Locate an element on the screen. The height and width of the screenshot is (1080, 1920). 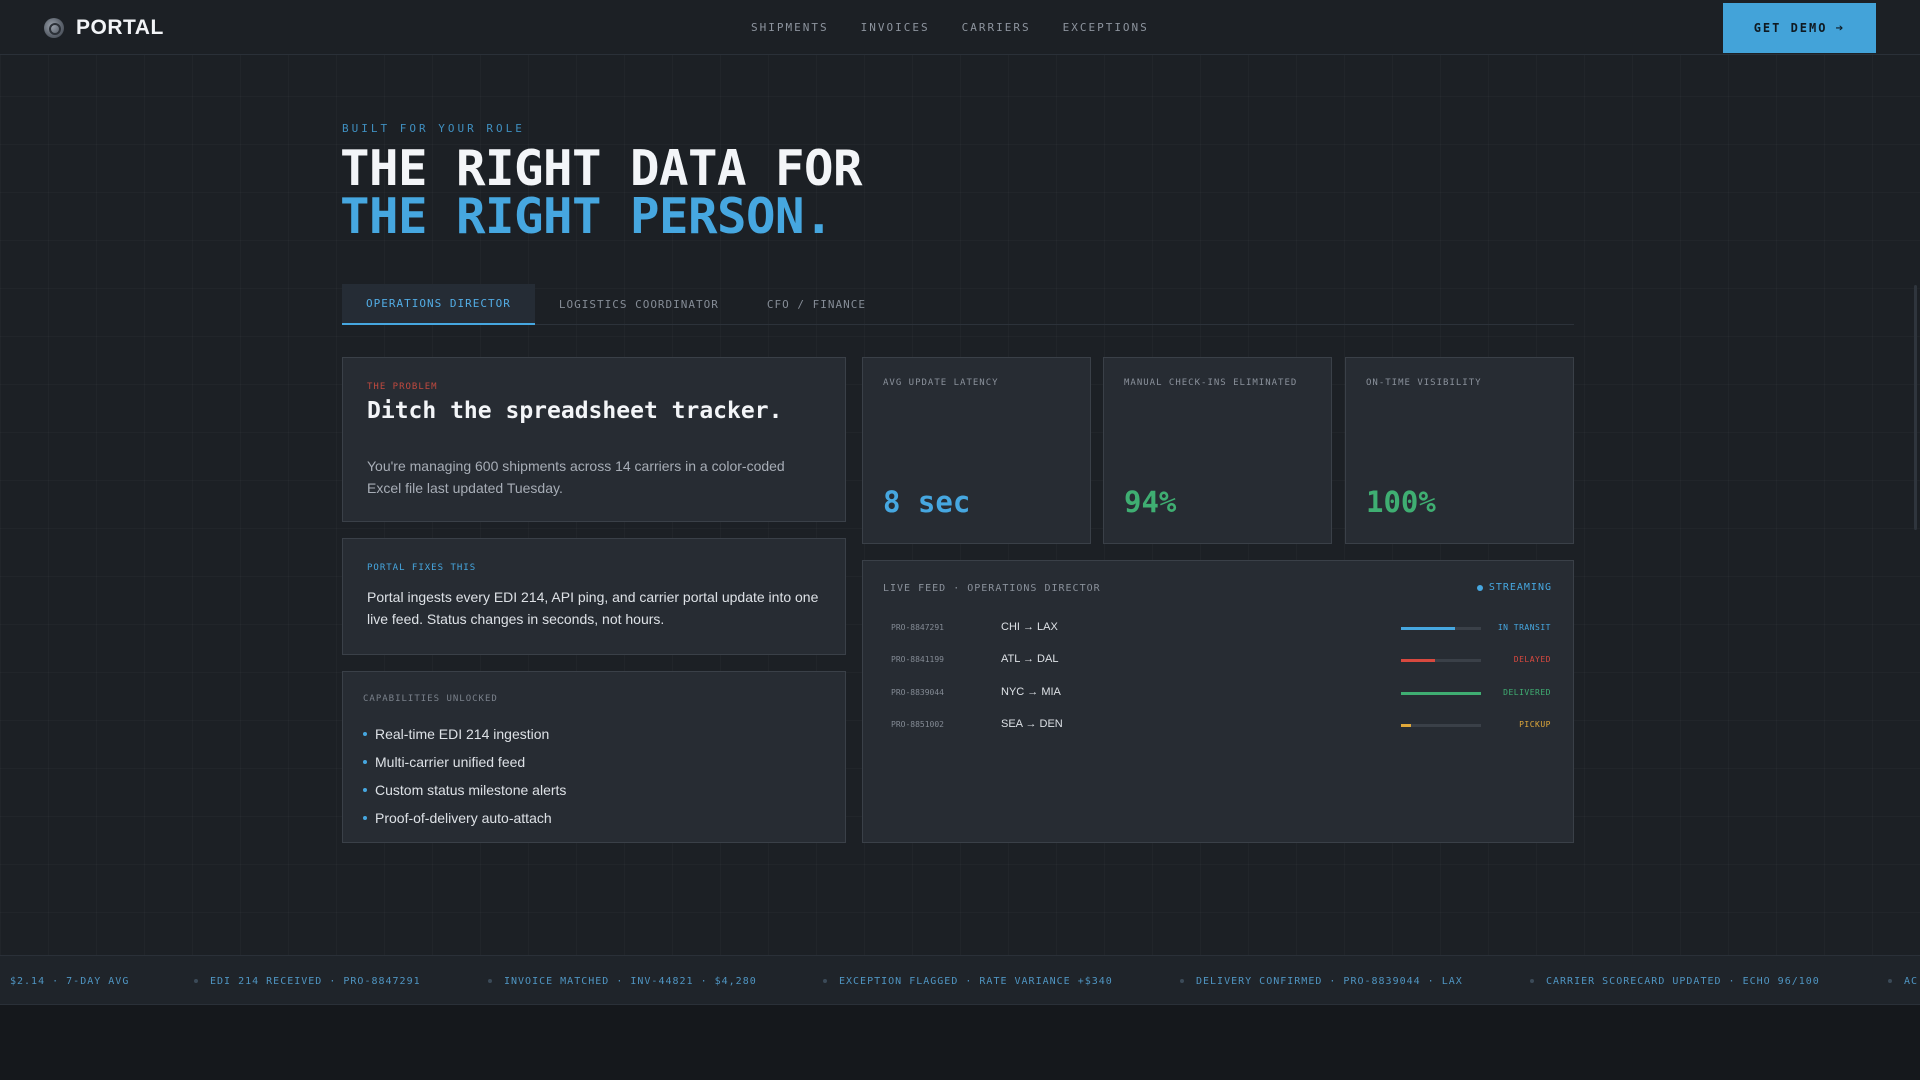
status-badge: DELIVERED is located at coordinates (1527, 692).